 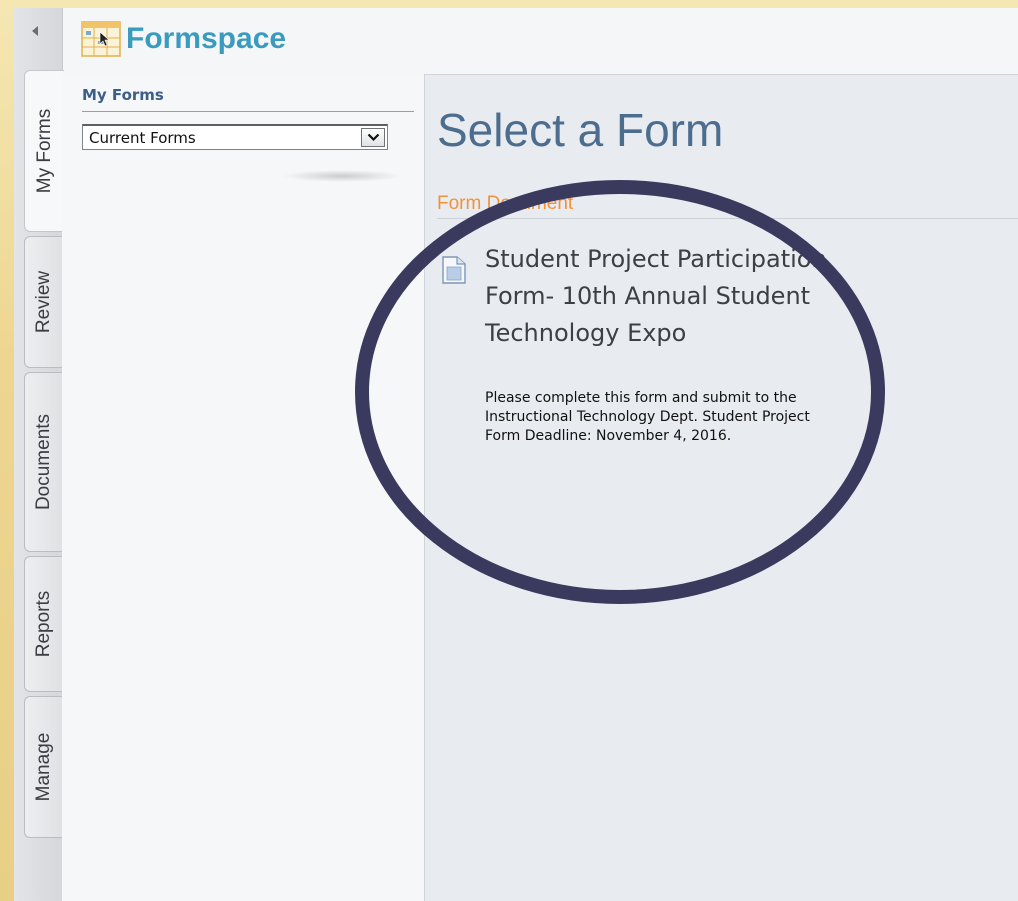 I want to click on panel-heading: My Forms, so click(x=123, y=95).